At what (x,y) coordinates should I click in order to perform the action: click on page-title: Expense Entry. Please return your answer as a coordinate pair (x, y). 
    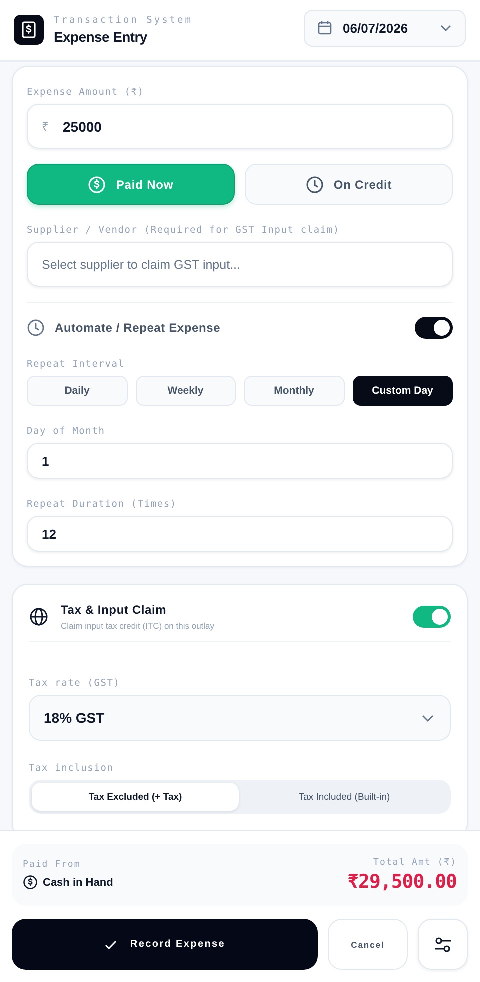
    Looking at the image, I should click on (101, 37).